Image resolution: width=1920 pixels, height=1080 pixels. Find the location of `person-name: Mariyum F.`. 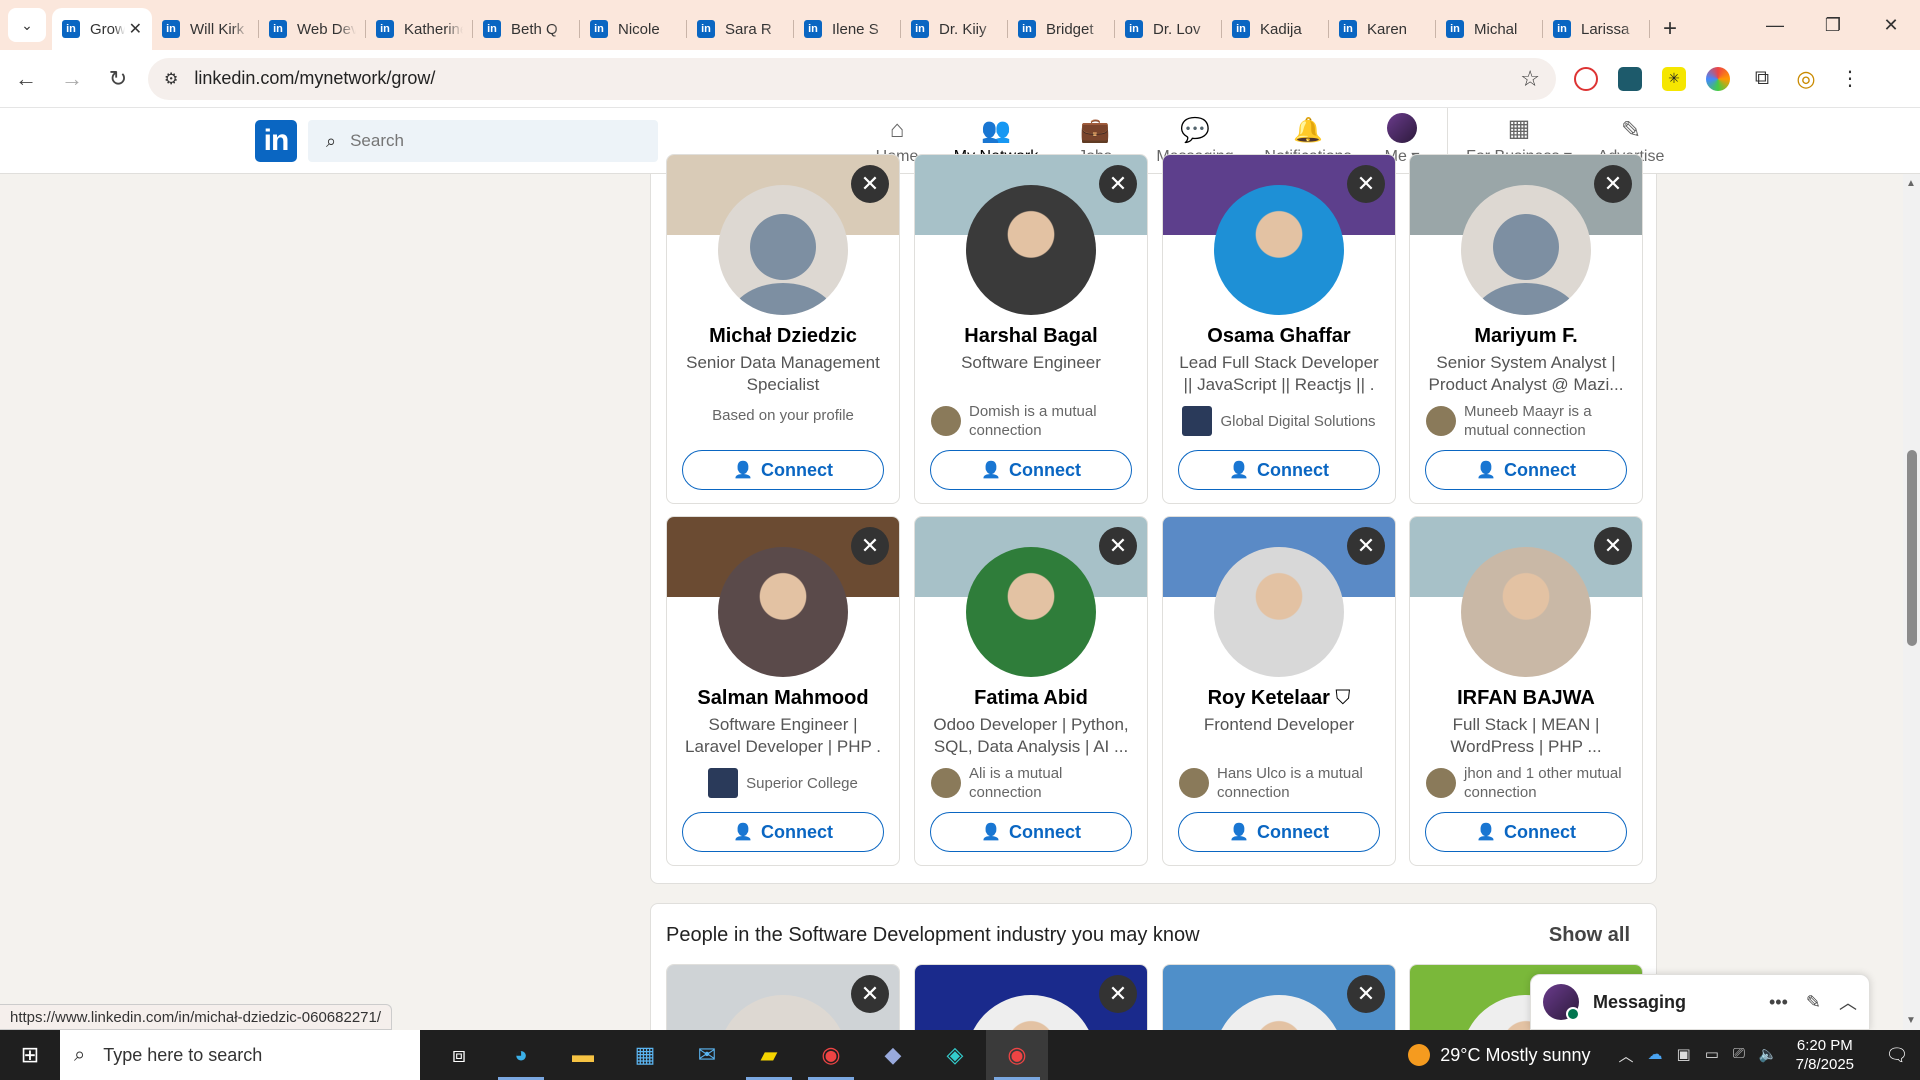

person-name: Mariyum F. is located at coordinates (1526, 336).